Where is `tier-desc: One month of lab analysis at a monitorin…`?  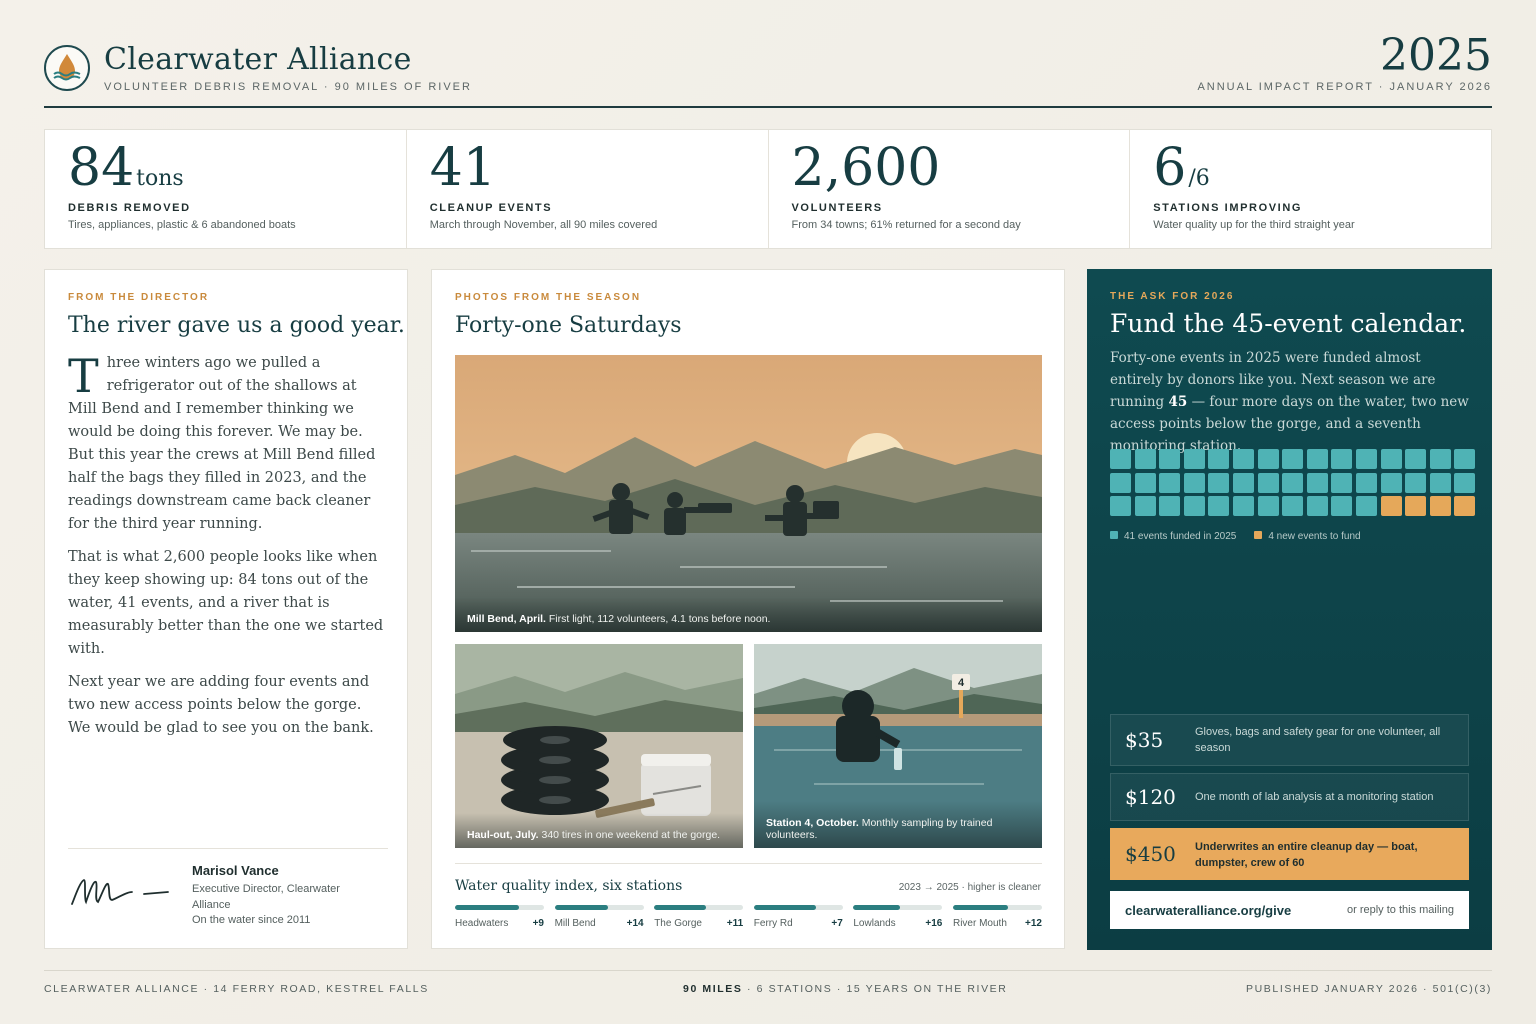 tier-desc: One month of lab analysis at a monitorin… is located at coordinates (1314, 797).